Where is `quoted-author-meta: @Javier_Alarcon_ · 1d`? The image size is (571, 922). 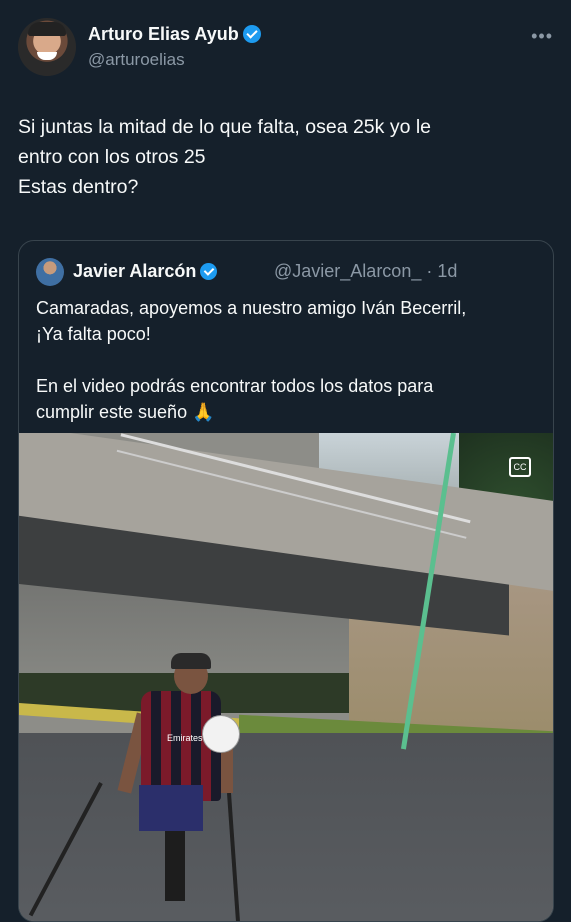
quoted-author-meta: @Javier_Alarcon_ · 1d is located at coordinates (365, 271).